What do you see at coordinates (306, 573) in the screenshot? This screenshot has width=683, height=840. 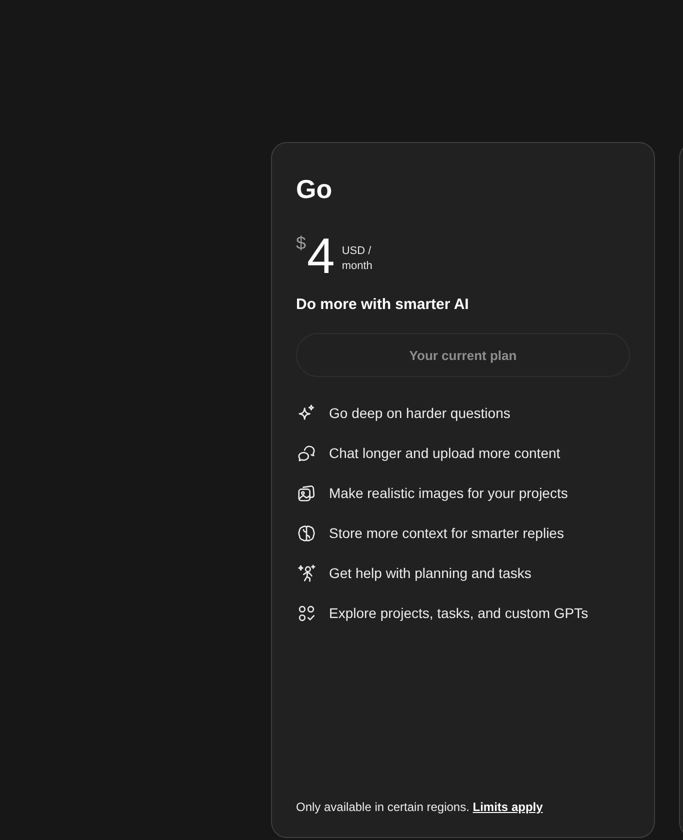 I see `person-sparkle-icon` at bounding box center [306, 573].